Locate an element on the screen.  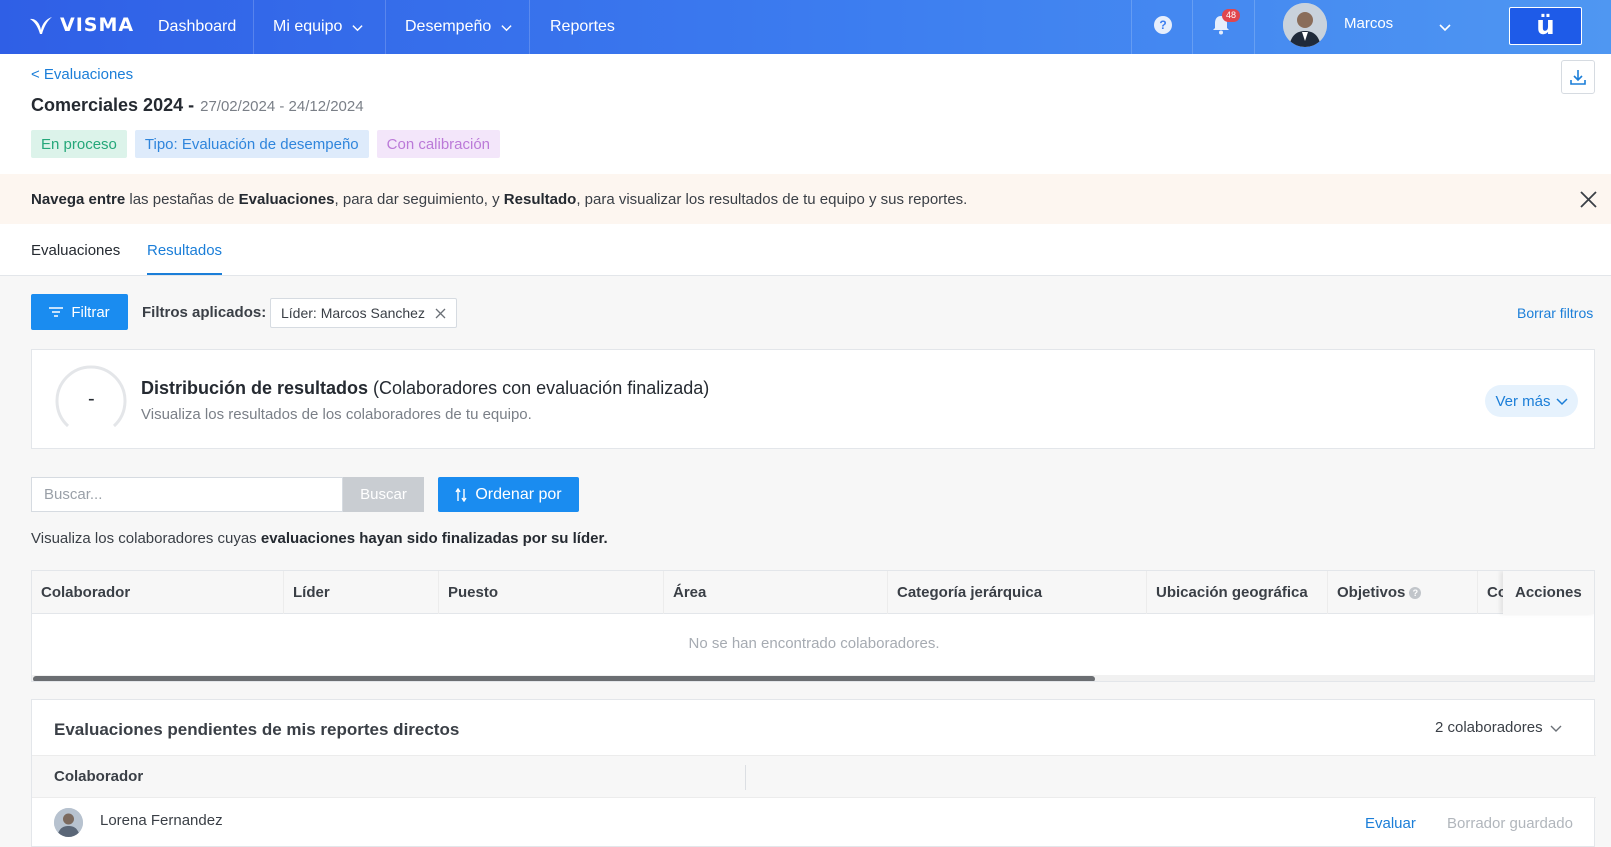
sort-icon is located at coordinates (461, 494).